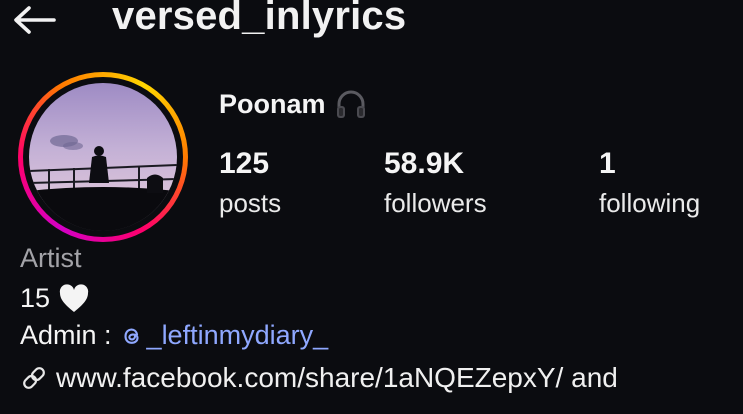  I want to click on bio-admin-line: Admin : _leftinmydiary_, so click(174, 335).